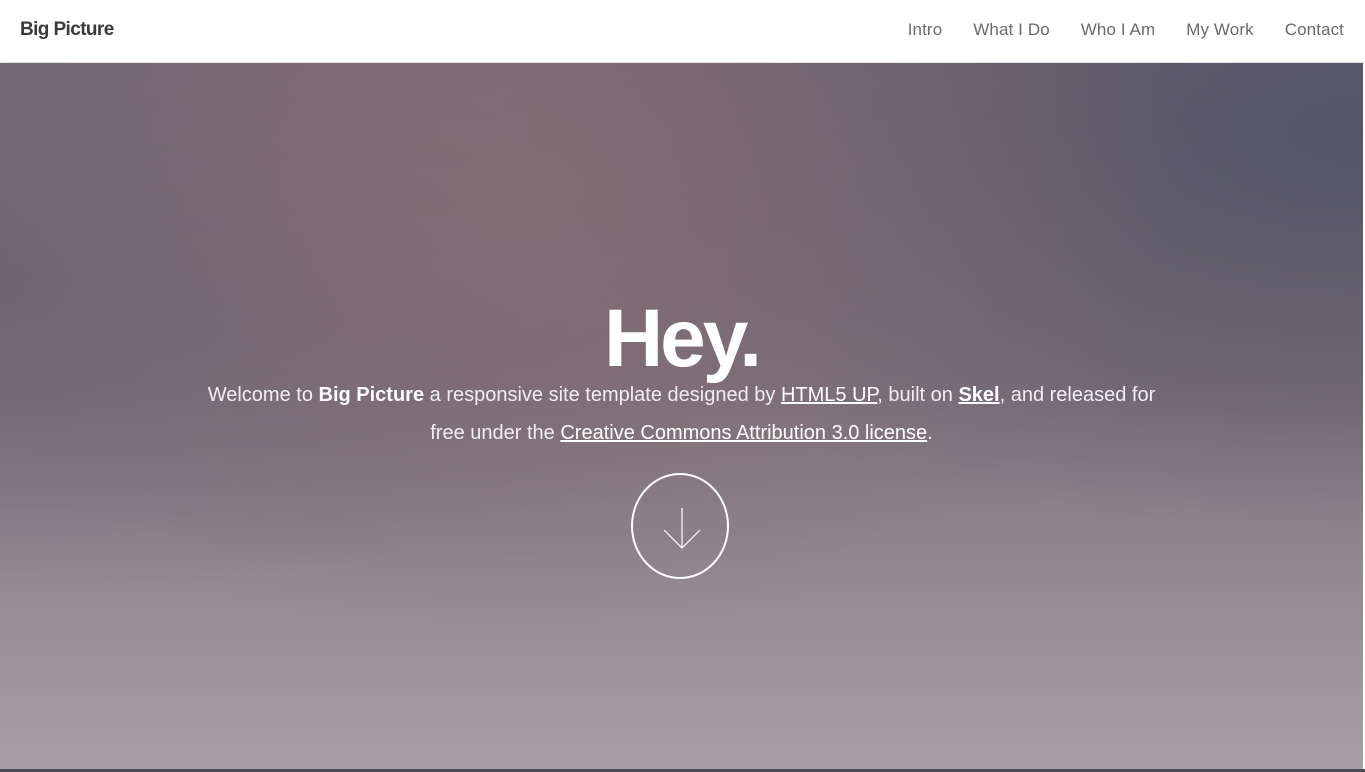  I want to click on skel-link: Skel, so click(978, 395).